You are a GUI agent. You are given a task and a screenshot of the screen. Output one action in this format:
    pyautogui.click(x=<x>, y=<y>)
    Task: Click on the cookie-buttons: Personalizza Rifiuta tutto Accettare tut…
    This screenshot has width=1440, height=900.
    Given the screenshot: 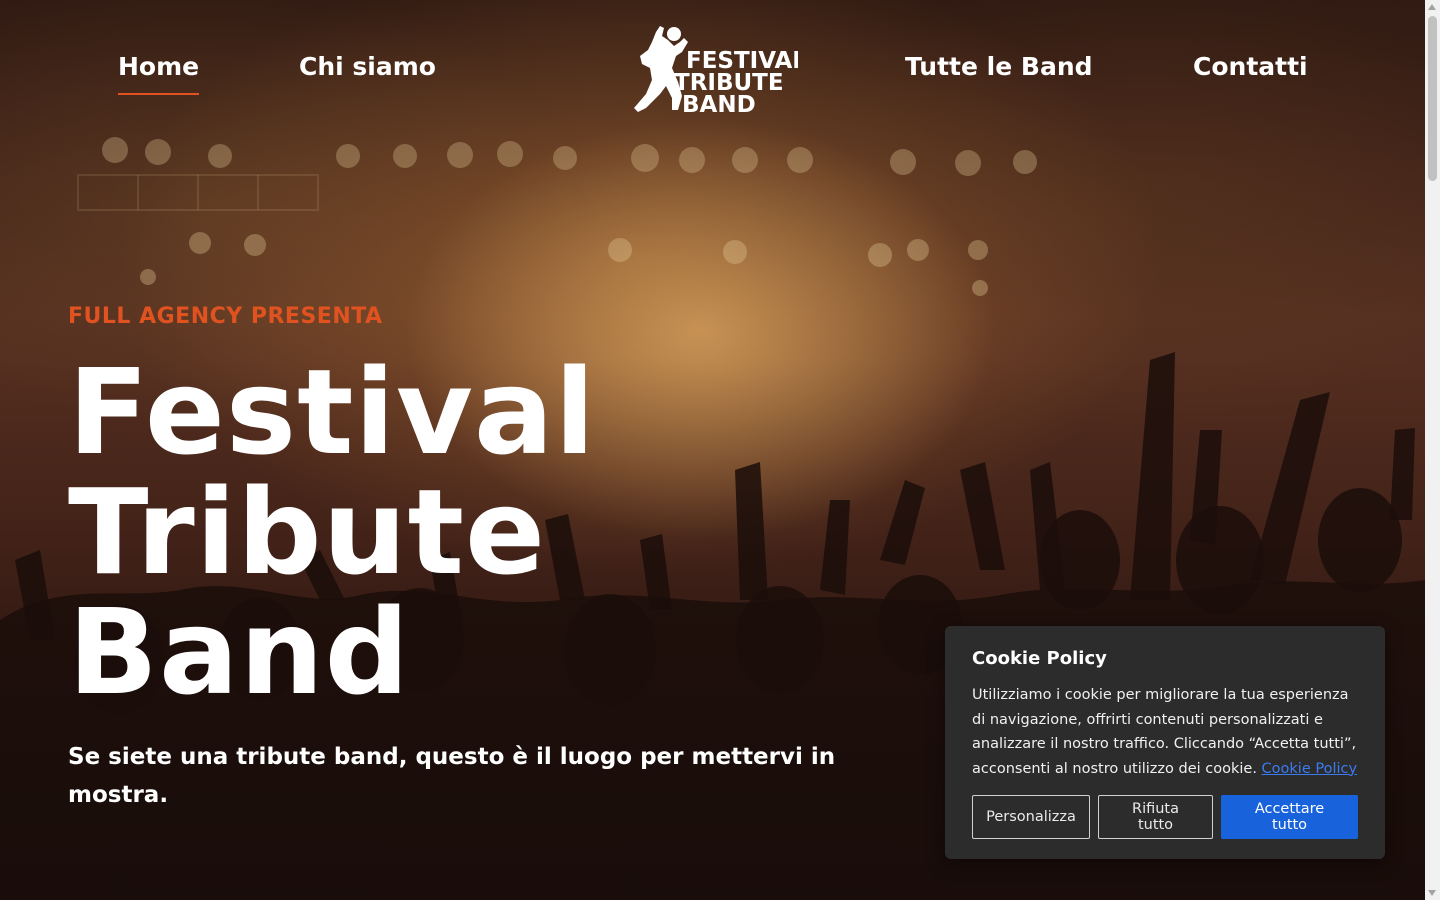 What is the action you would take?
    pyautogui.click(x=1165, y=817)
    